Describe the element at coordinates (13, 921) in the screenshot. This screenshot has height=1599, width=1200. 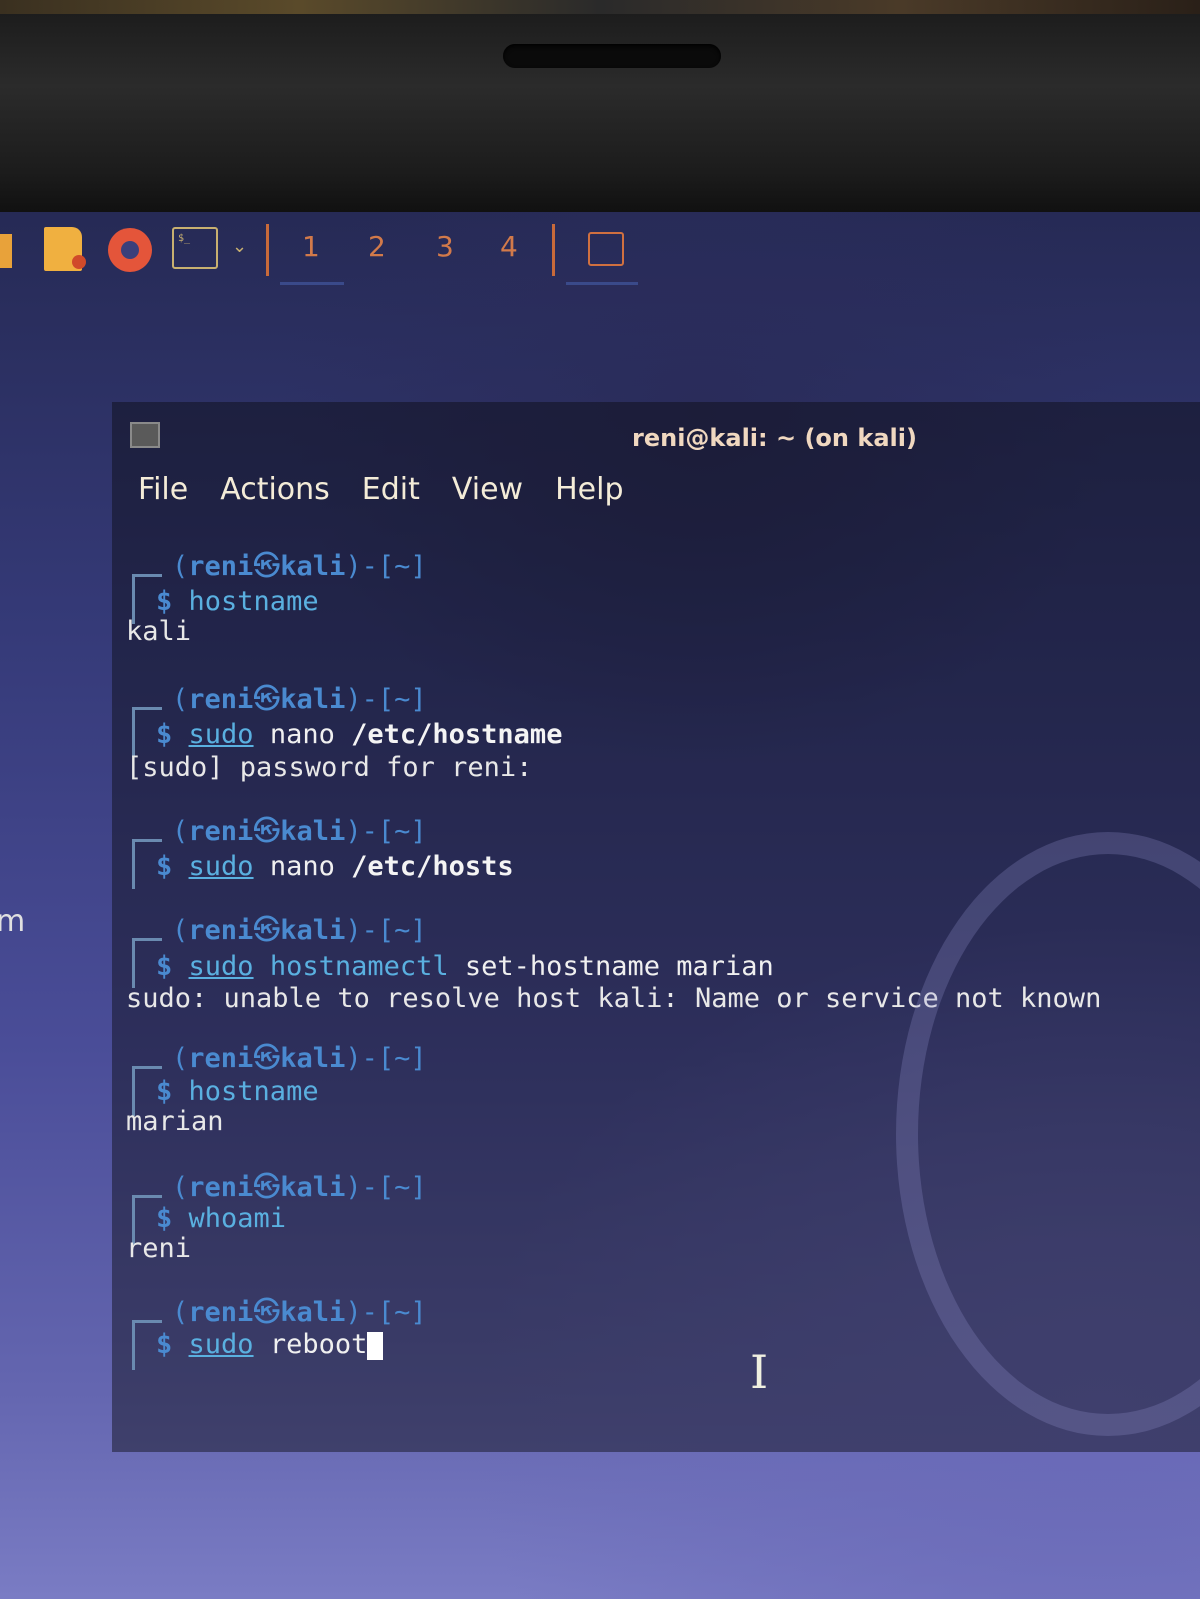
I see `desktop-edge-text: m` at that location.